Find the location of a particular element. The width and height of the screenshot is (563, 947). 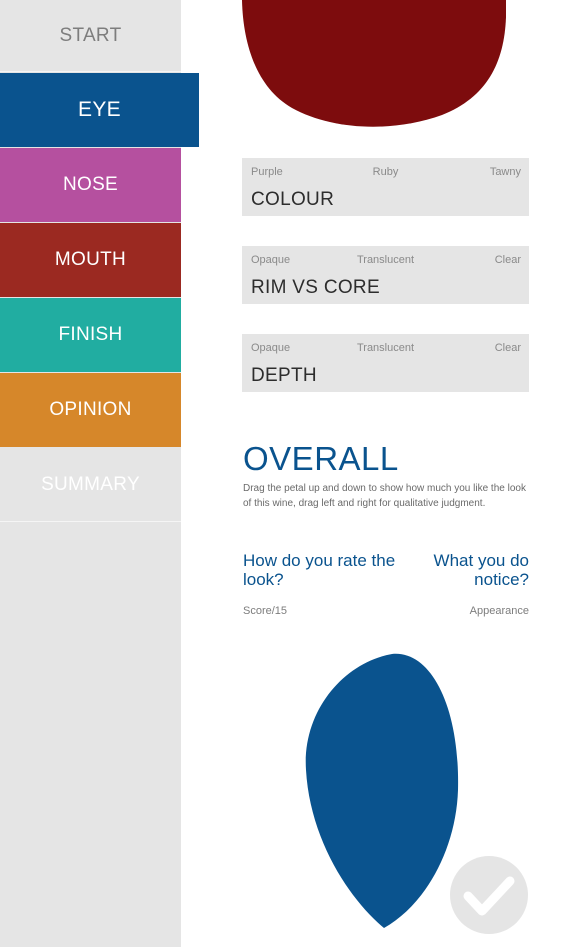

notice-question: What you do notice? is located at coordinates (481, 570).